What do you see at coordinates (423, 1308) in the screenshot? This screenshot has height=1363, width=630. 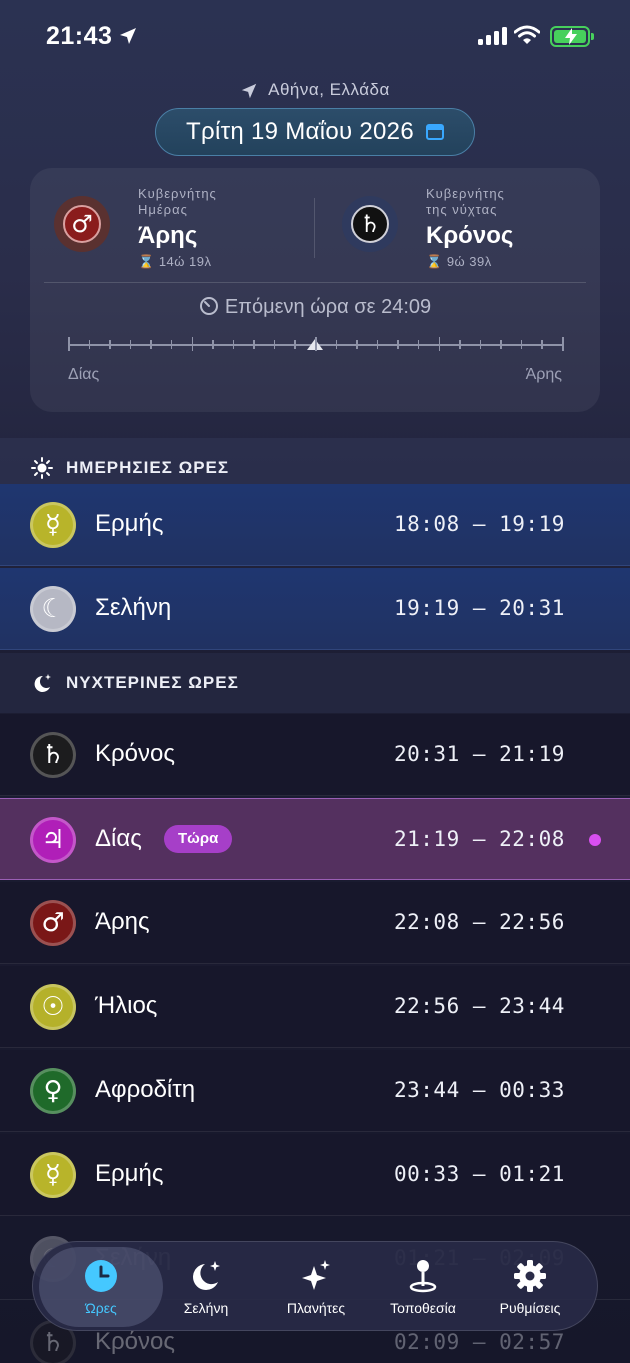 I see `tab-location-label: Τοποθεσία` at bounding box center [423, 1308].